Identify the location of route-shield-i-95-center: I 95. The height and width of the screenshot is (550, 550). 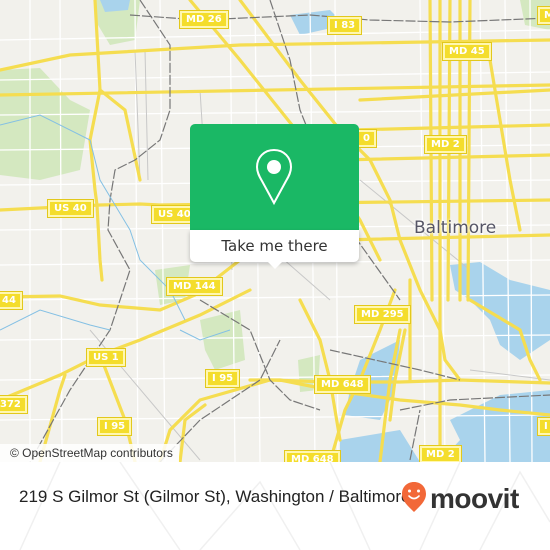
(222, 378).